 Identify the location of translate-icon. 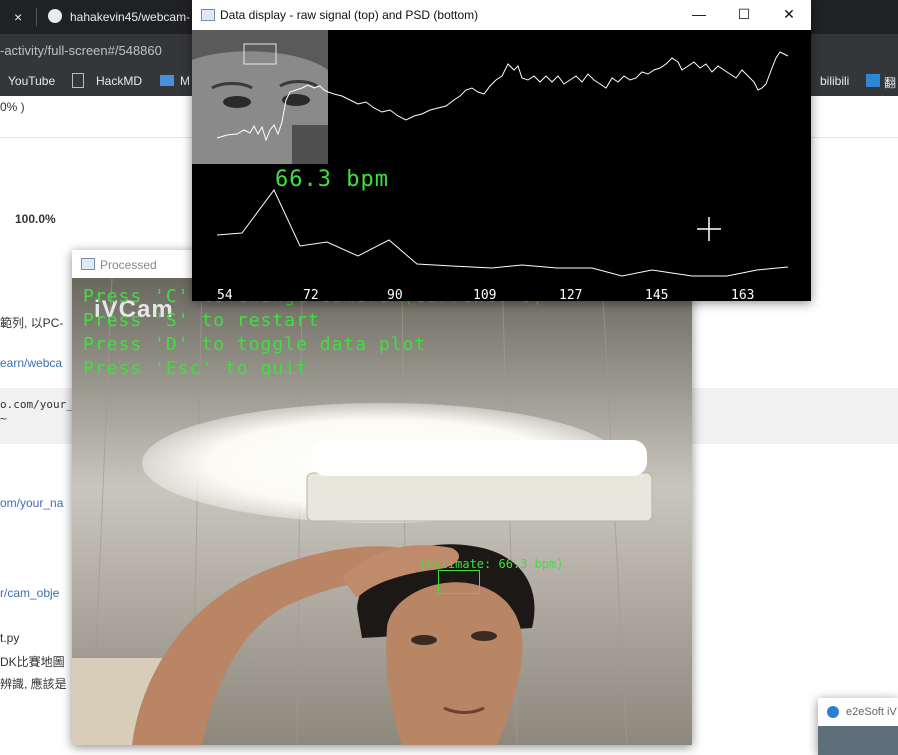
(873, 80).